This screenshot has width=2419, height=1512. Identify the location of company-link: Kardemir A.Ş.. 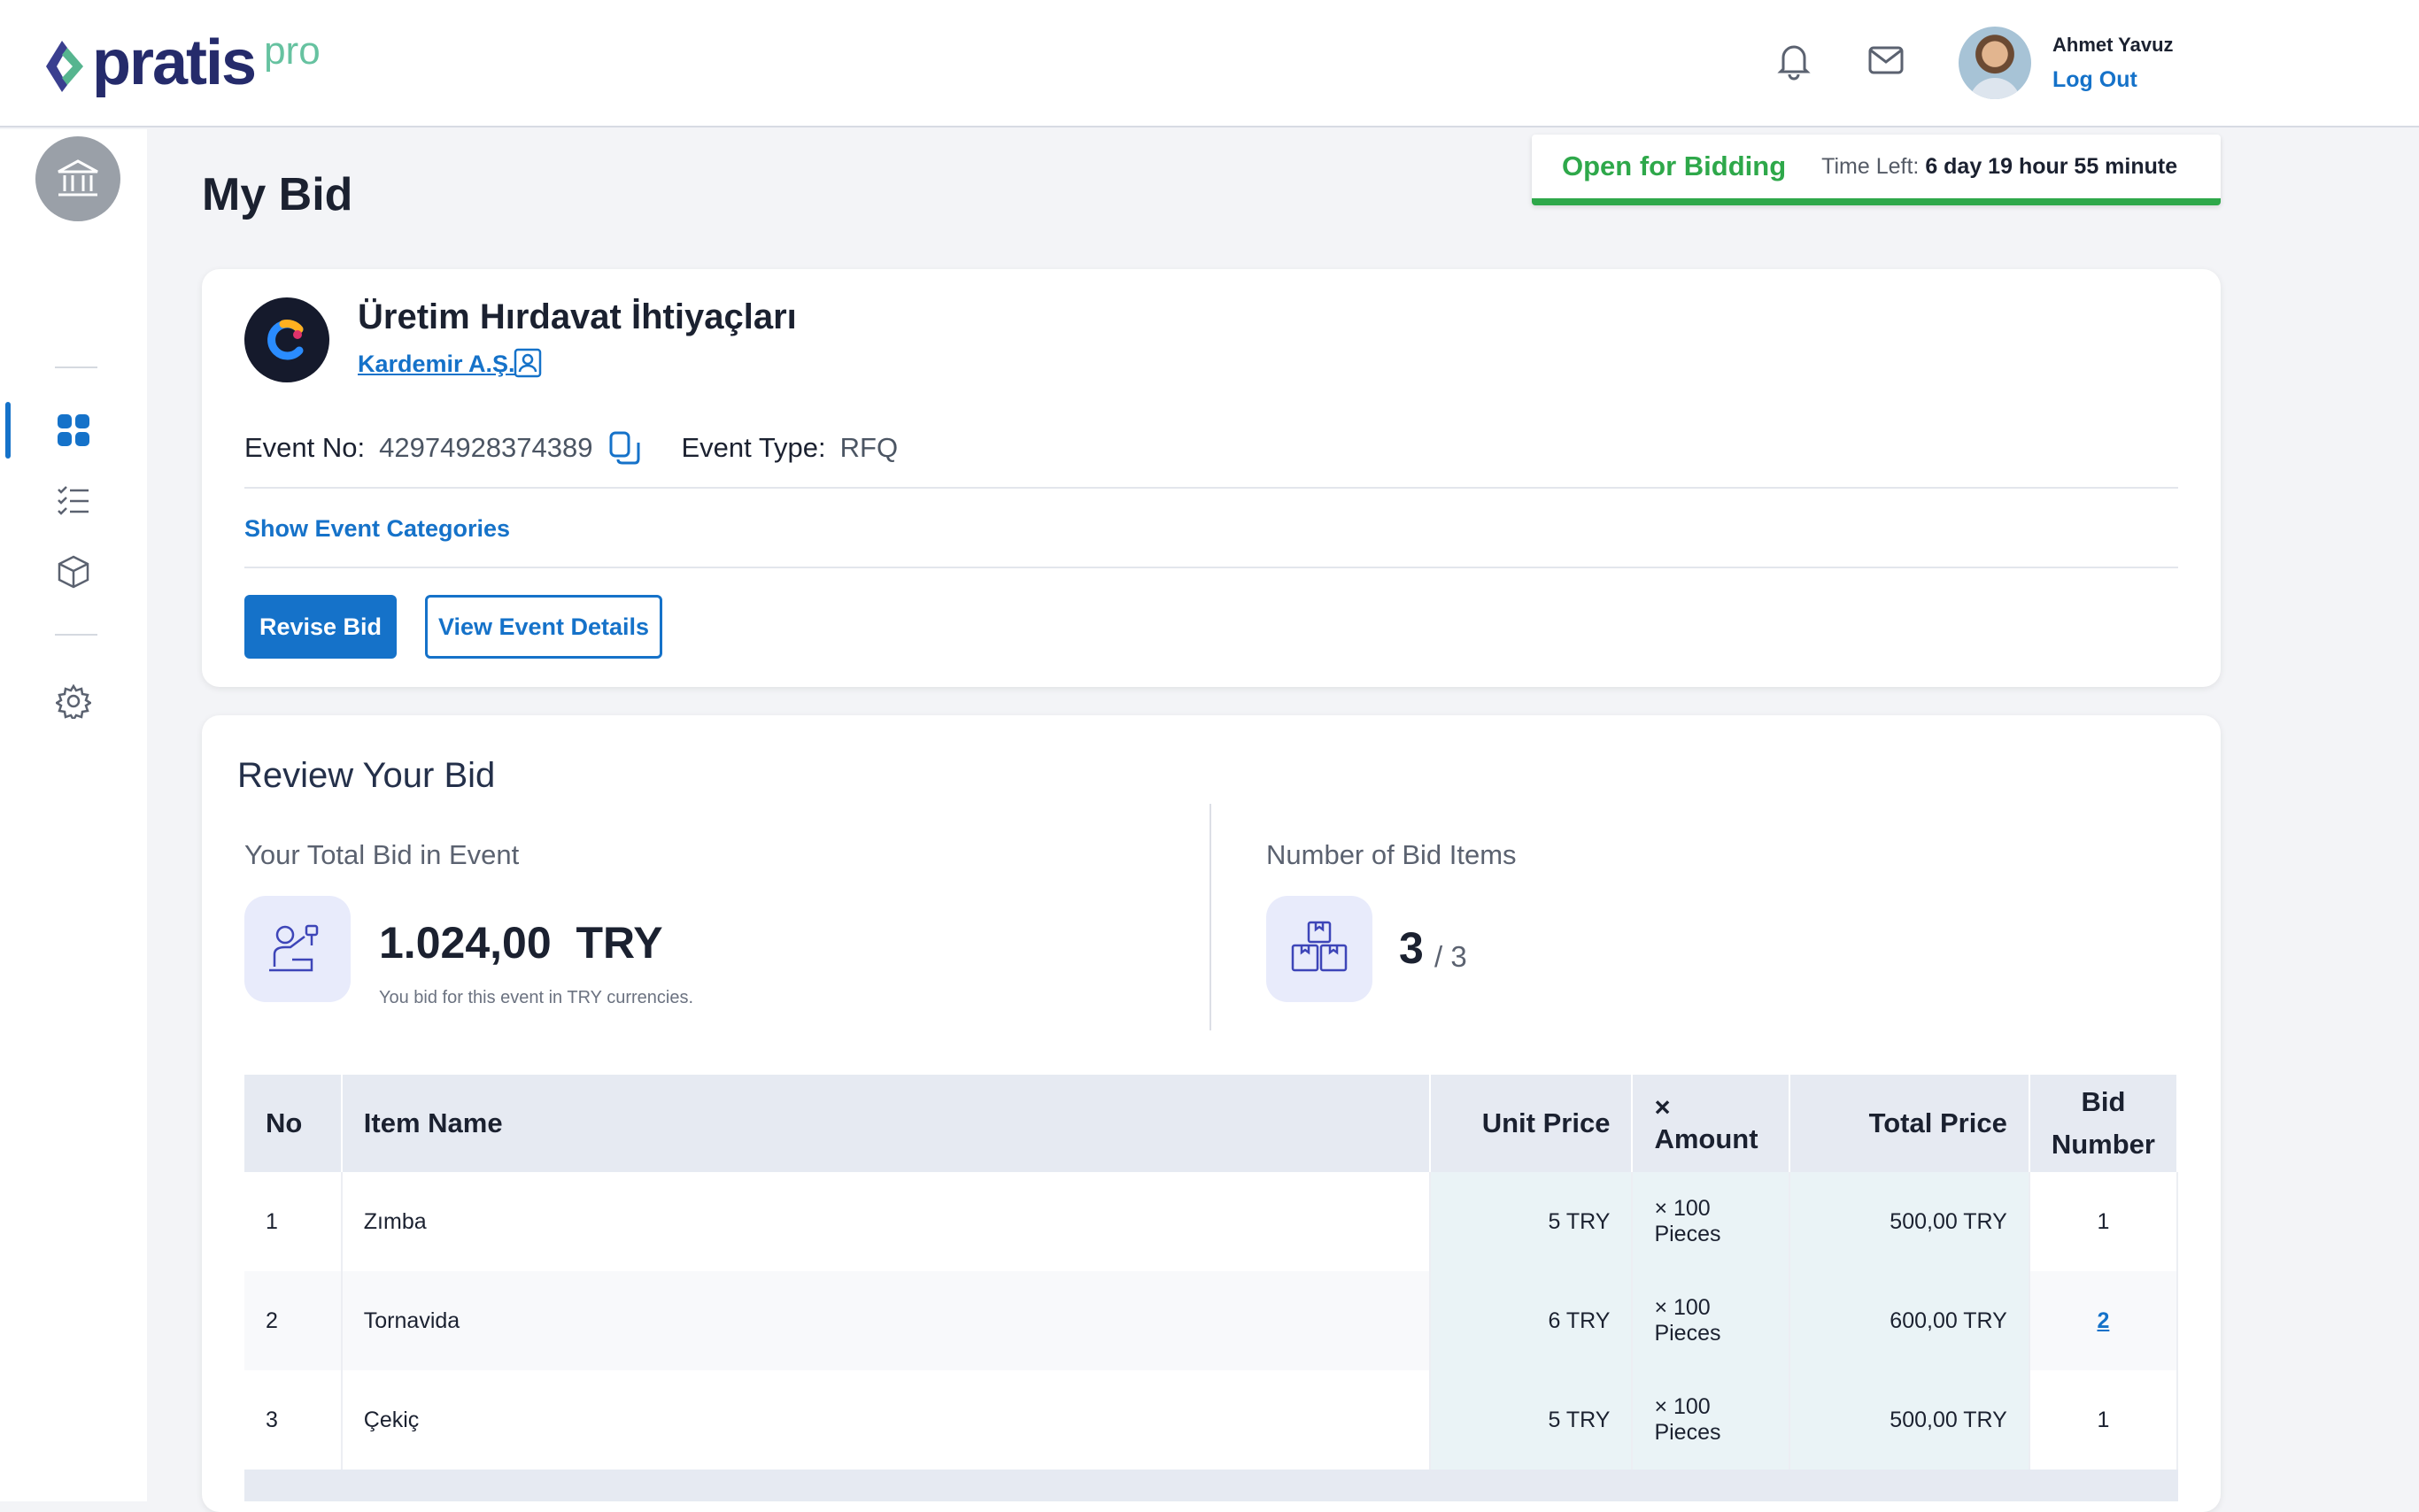
(436, 364).